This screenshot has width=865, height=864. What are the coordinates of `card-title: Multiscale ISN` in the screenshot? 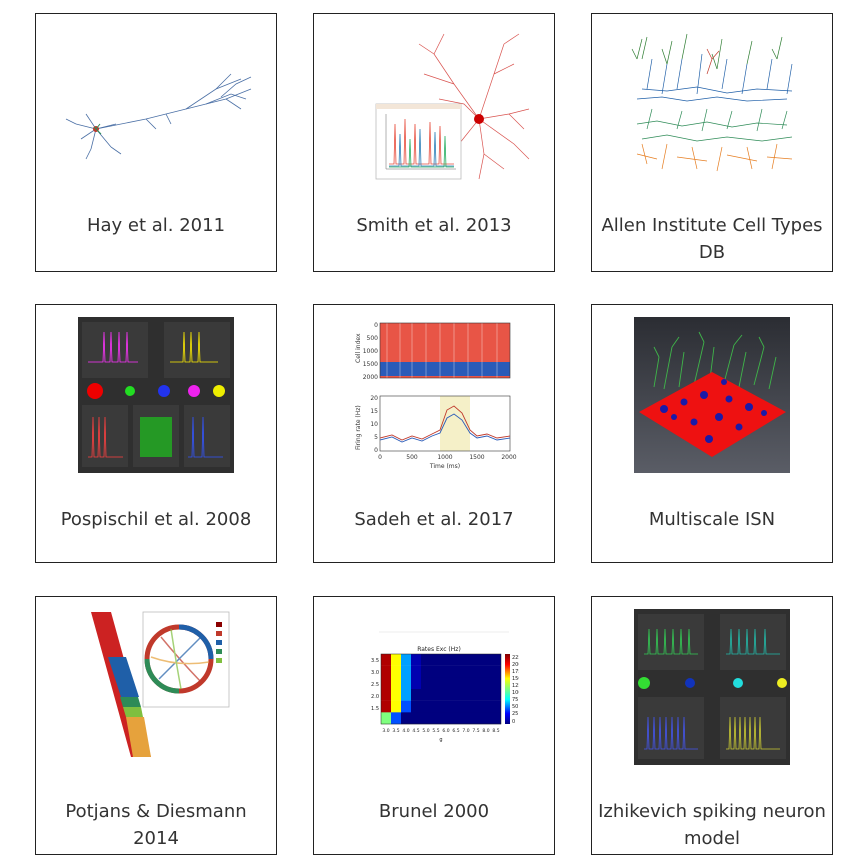 It's located at (712, 519).